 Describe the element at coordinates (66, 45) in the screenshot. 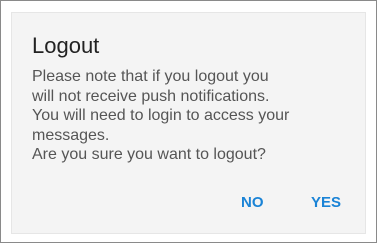

I see `dialog-title: Logout` at that location.